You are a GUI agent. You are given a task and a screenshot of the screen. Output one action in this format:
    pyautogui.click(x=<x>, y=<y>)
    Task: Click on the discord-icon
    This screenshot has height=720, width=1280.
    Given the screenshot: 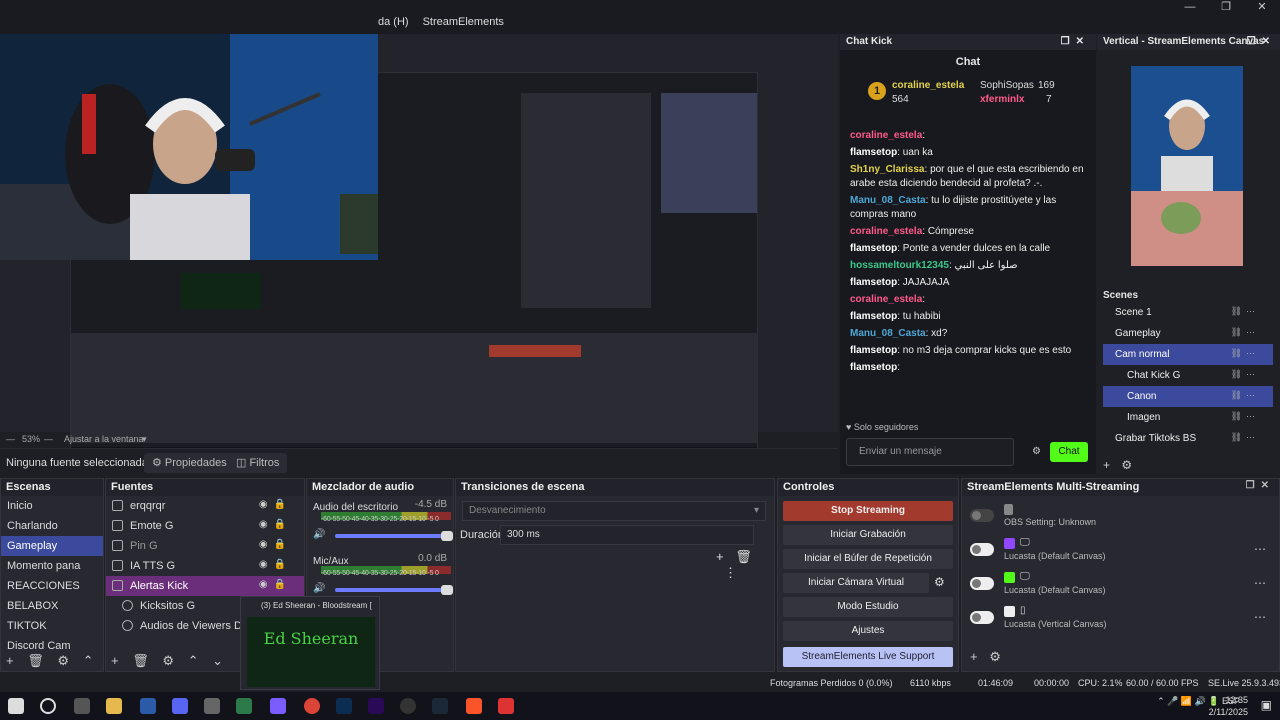 What is the action you would take?
    pyautogui.click(x=180, y=706)
    